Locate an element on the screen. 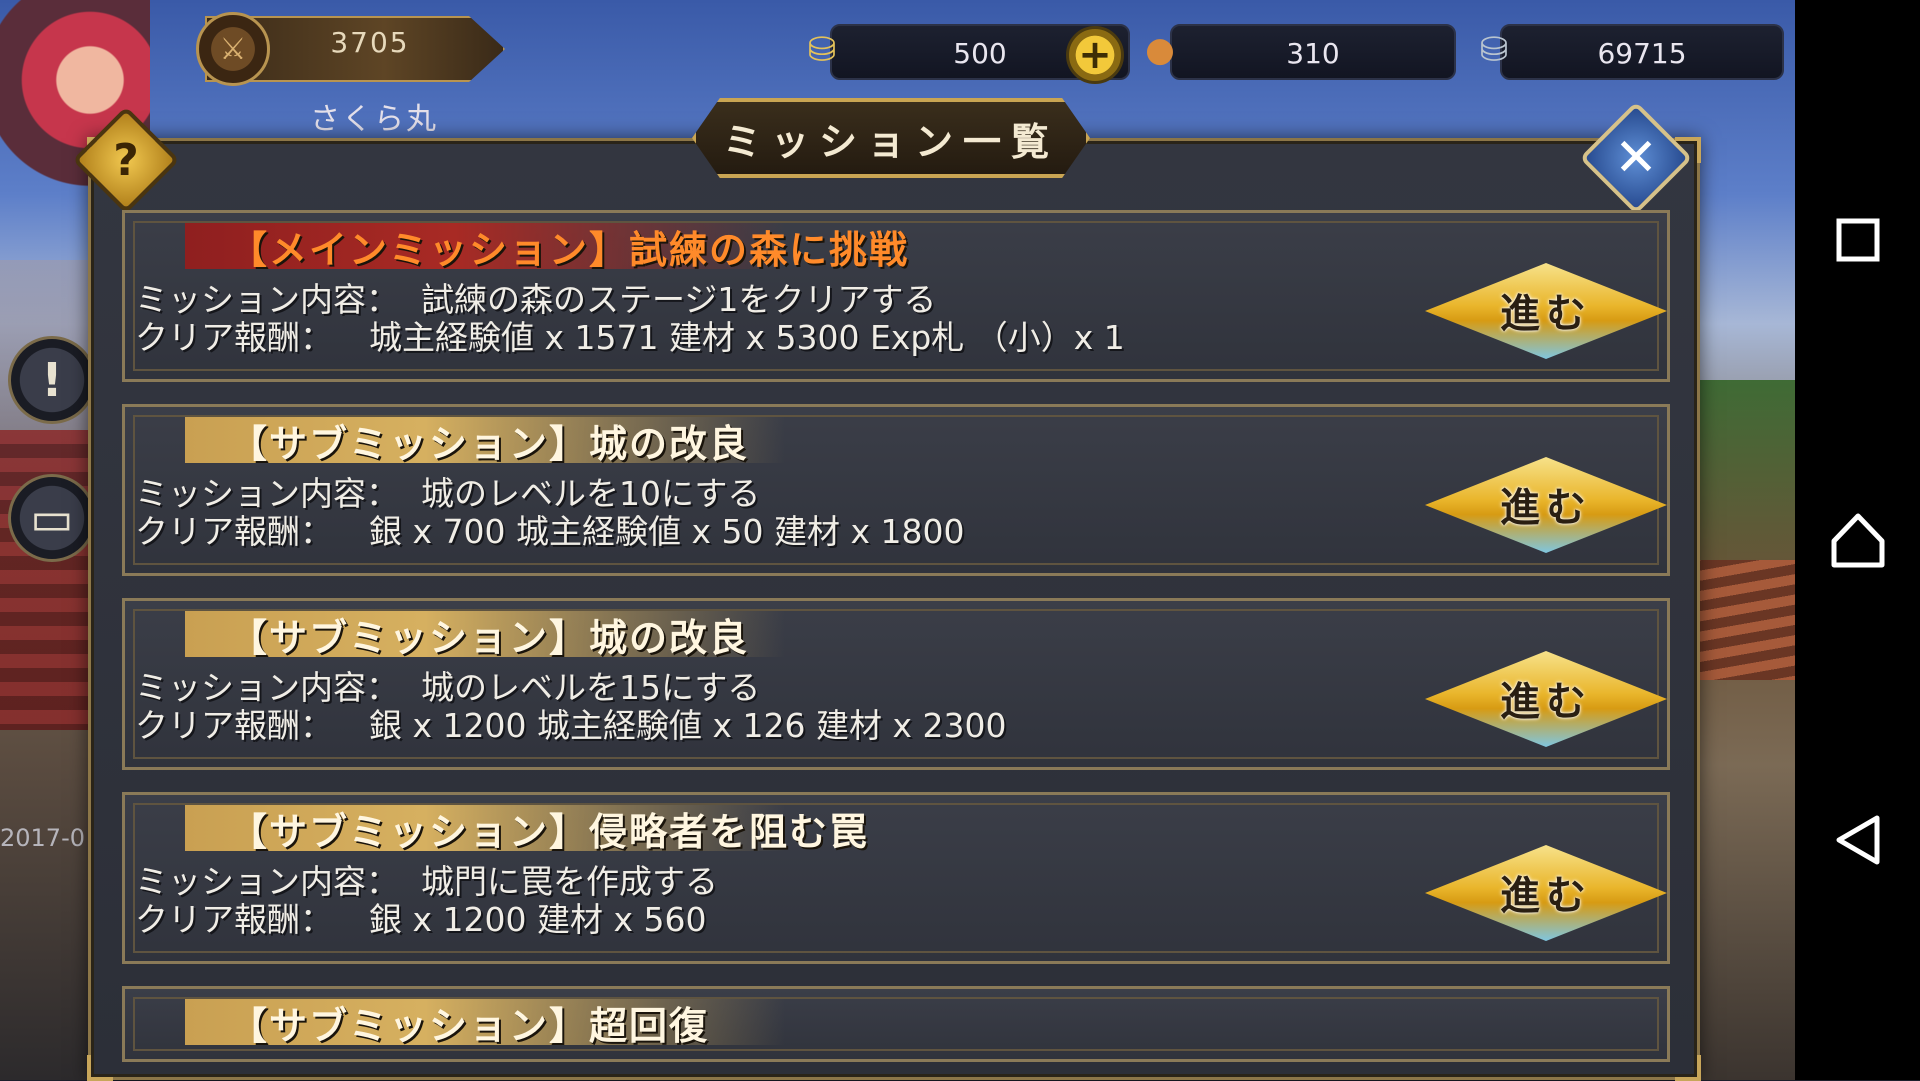 The height and width of the screenshot is (1081, 1920). currency-silver-bar: 69715 is located at coordinates (1642, 52).